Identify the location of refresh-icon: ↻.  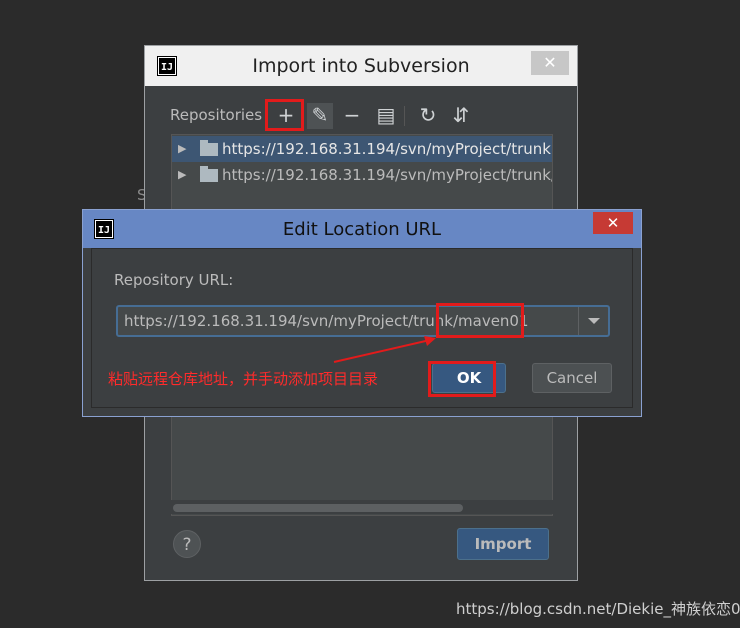
(428, 115).